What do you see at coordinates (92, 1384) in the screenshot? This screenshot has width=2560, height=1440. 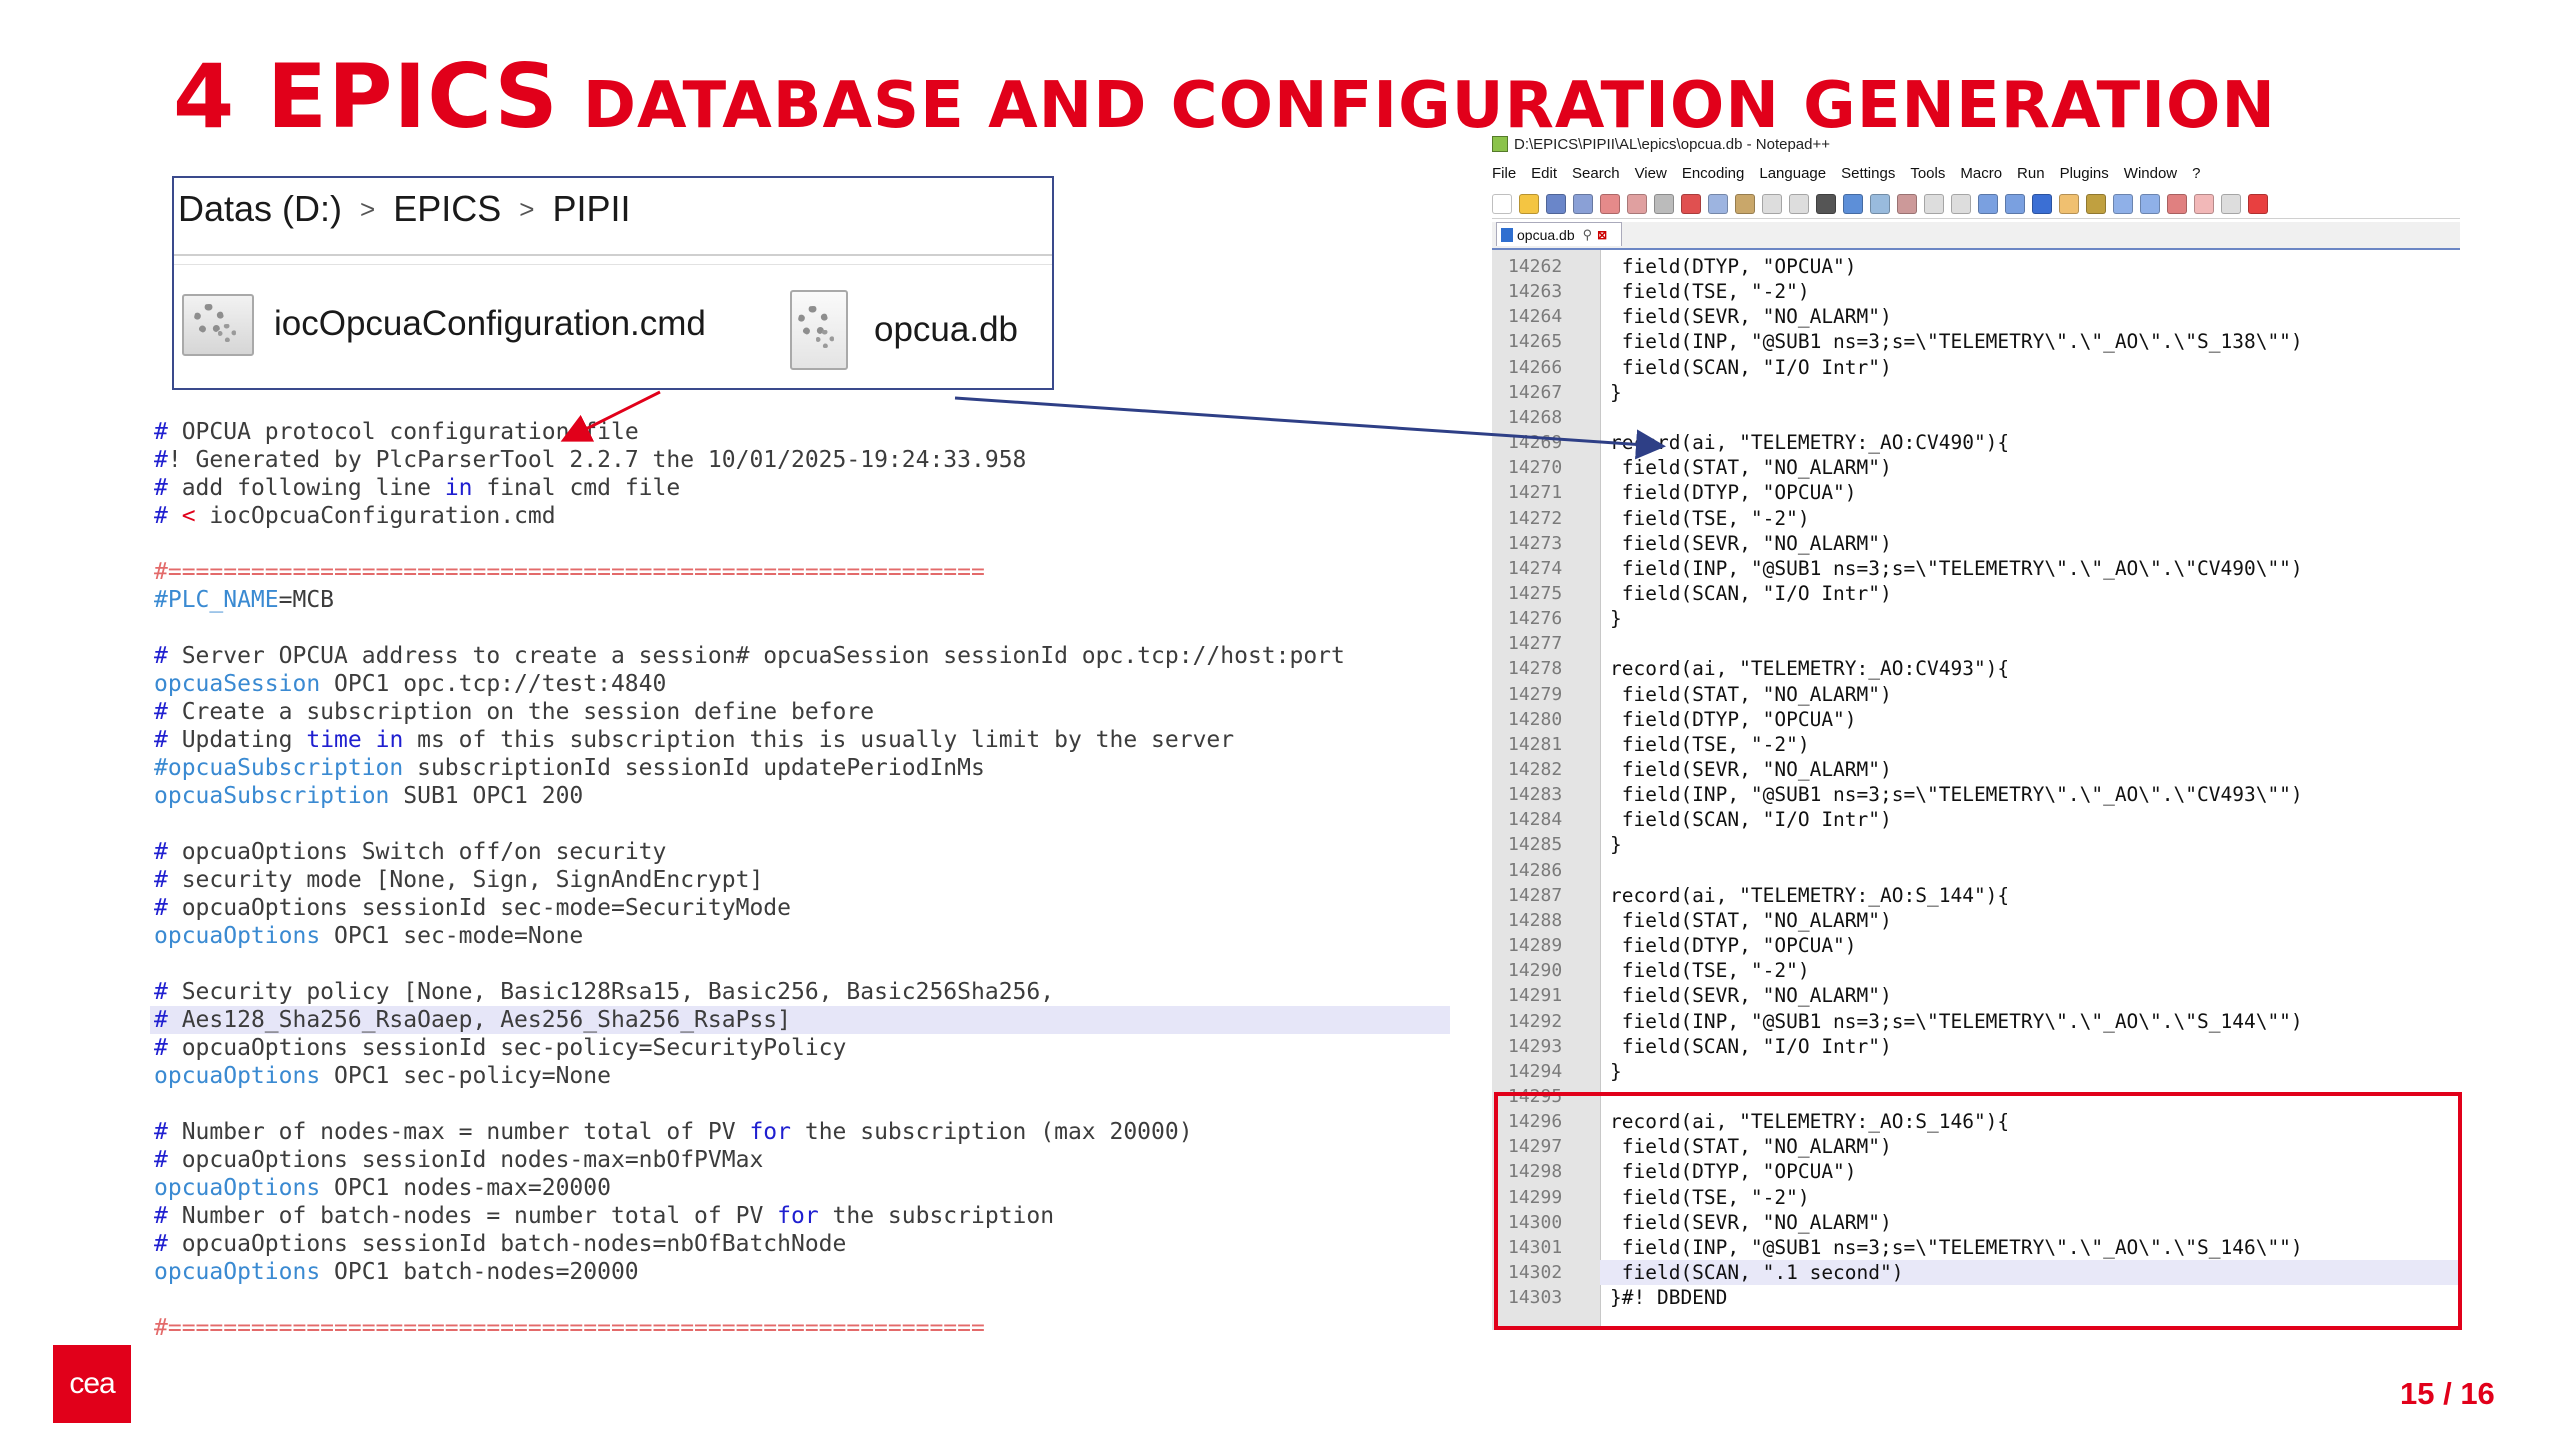 I see `cea-logo: cea` at bounding box center [92, 1384].